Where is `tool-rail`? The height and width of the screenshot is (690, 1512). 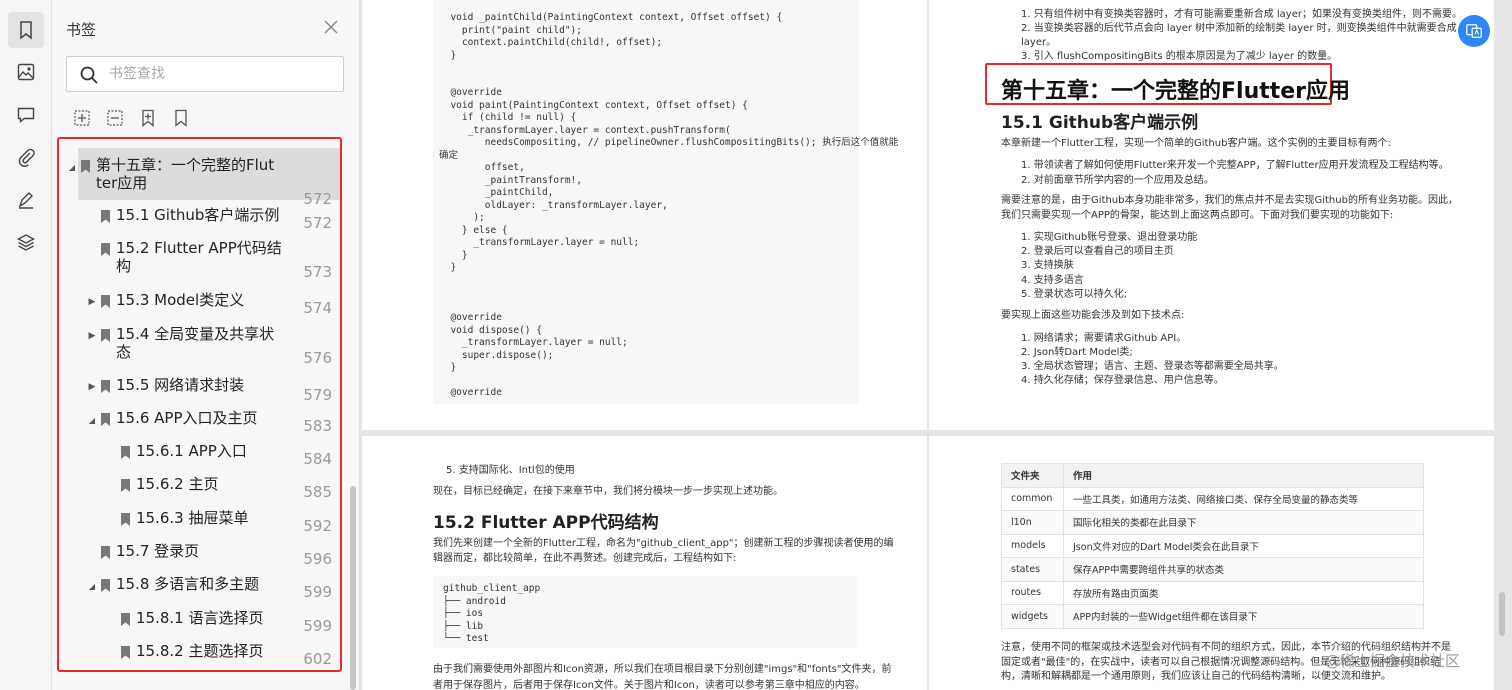 tool-rail is located at coordinates (26, 345).